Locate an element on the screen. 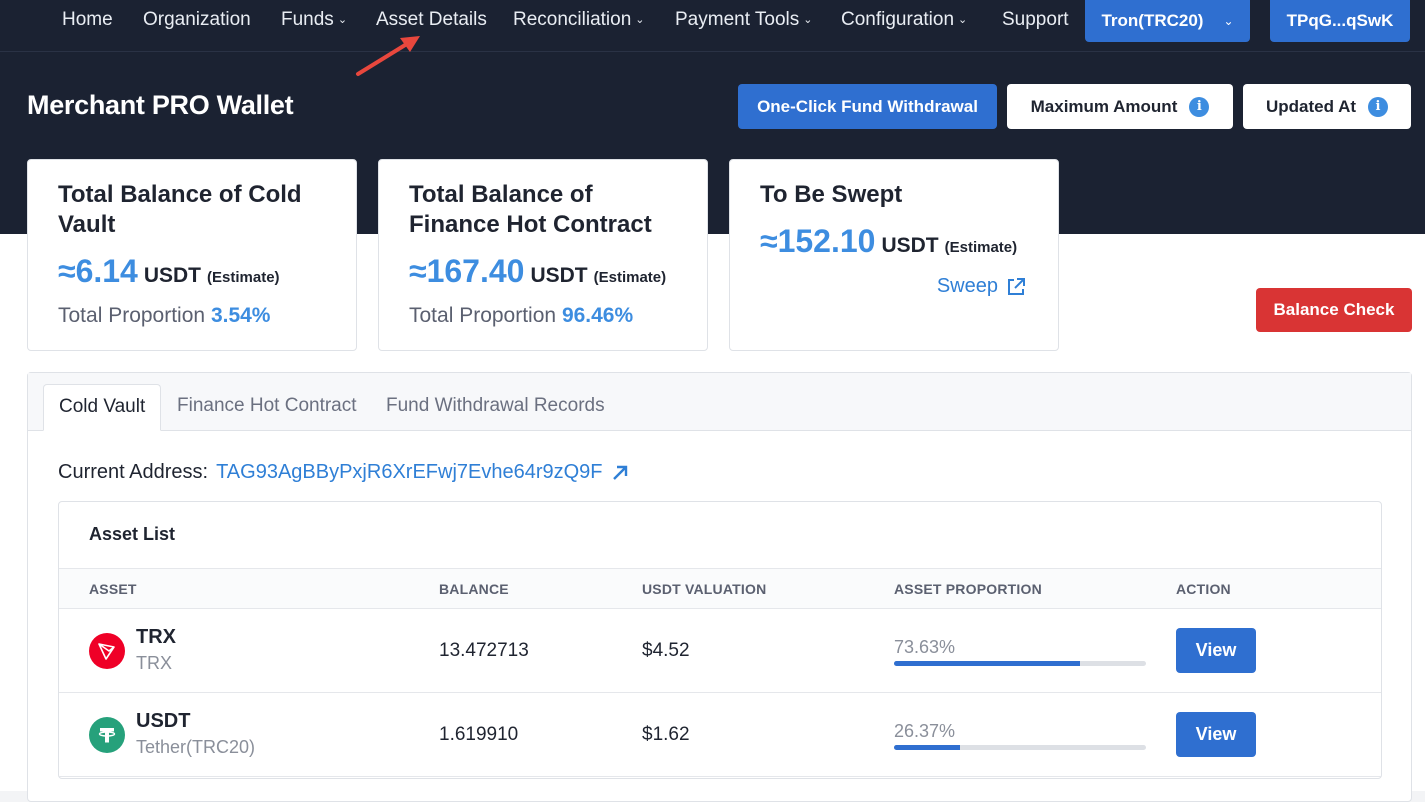  card-proportion-value: 96.46% is located at coordinates (597, 315).